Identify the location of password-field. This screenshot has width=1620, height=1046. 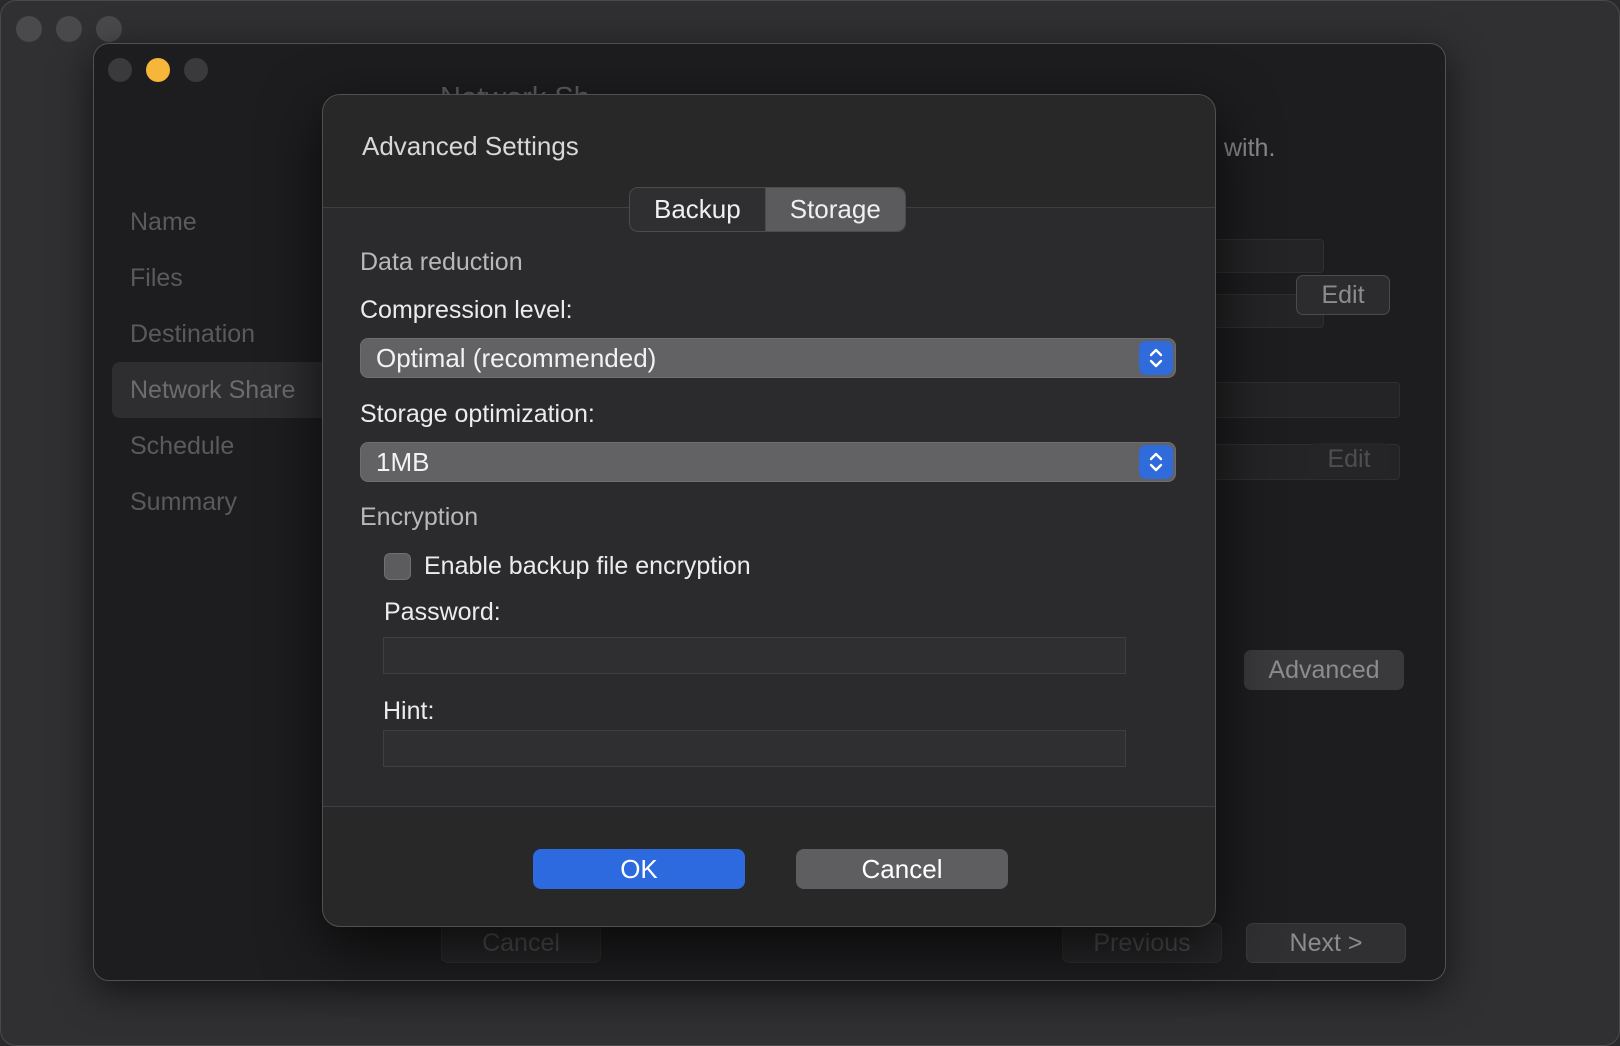
(754, 655).